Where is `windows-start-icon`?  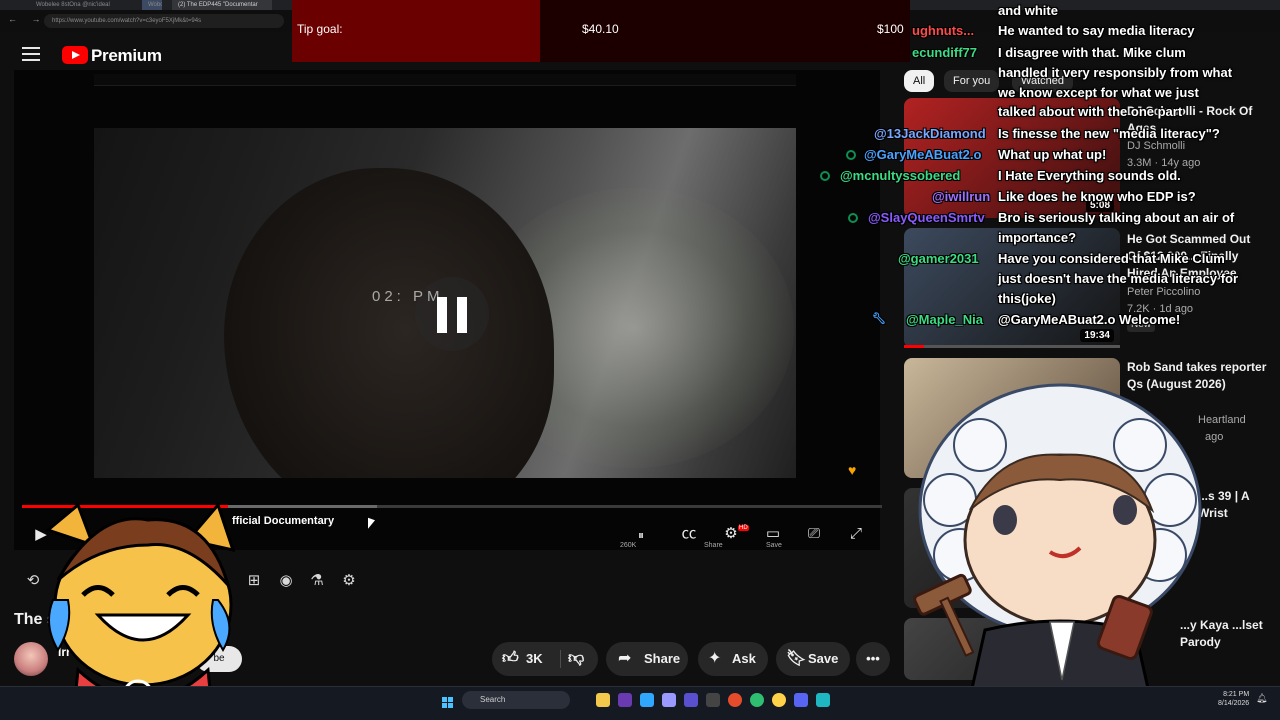
windows-start-icon is located at coordinates (448, 703).